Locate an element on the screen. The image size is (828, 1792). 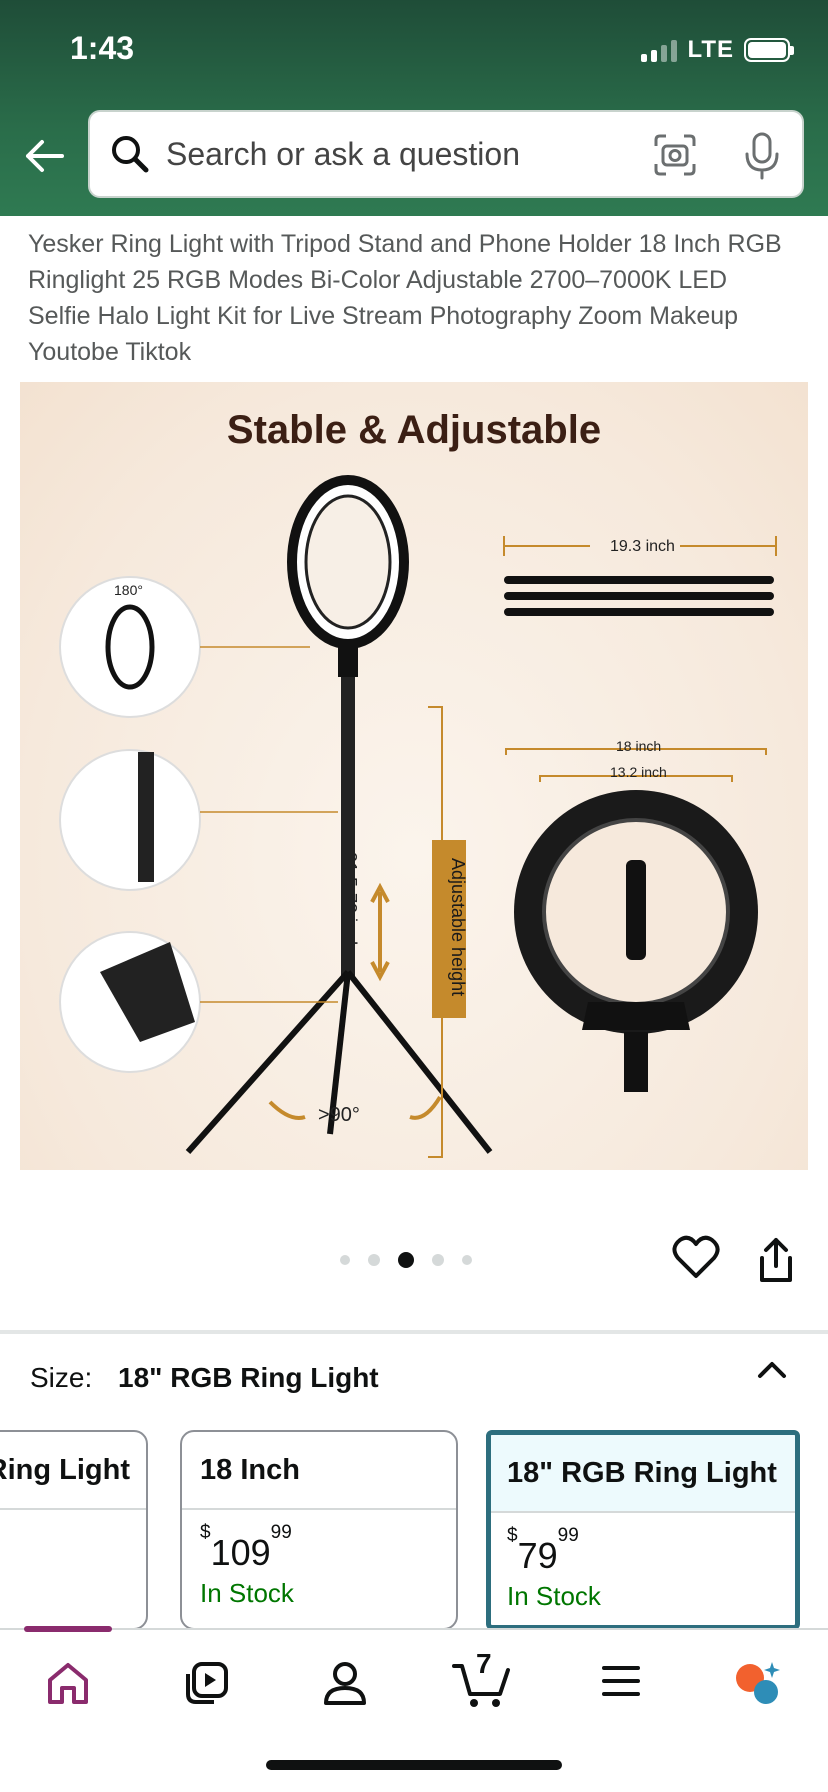
network-type: LTE is located at coordinates (710, 49).